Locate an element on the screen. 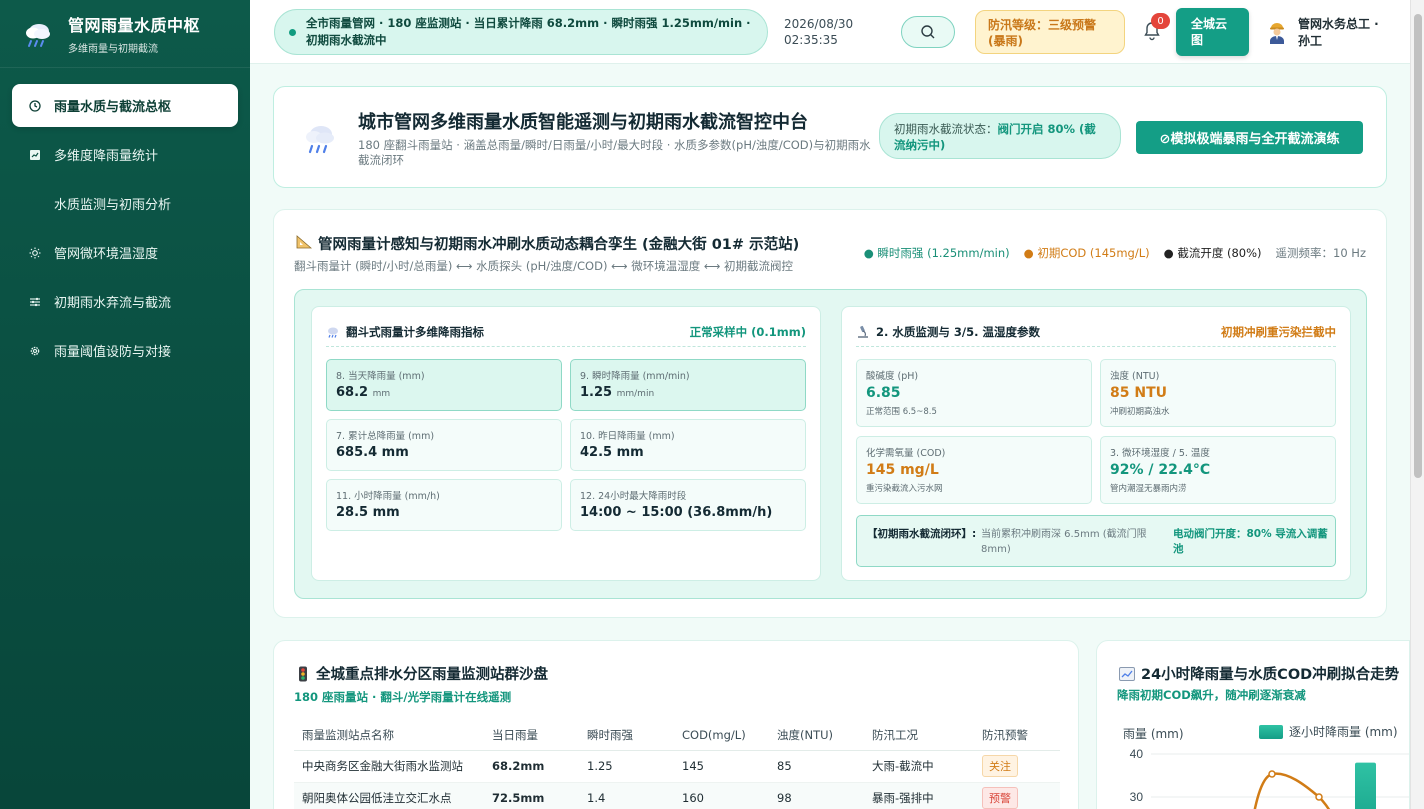 Image resolution: width=1424 pixels, height=809 pixels. station-condition: 暴雨-强排中 is located at coordinates (919, 795).